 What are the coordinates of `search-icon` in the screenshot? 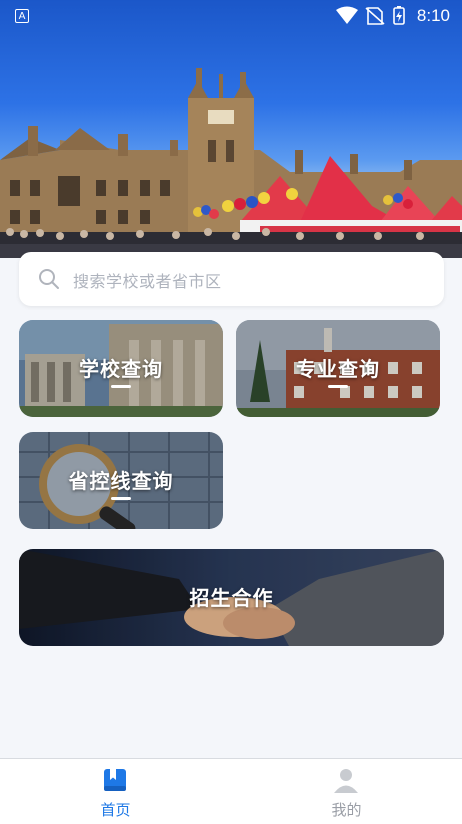 It's located at (49, 279).